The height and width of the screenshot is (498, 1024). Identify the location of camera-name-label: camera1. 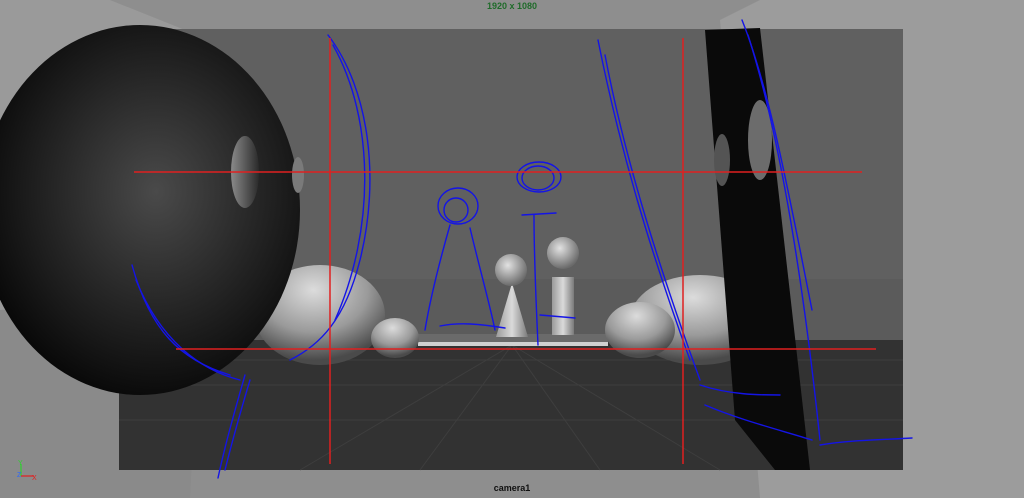
(512, 488).